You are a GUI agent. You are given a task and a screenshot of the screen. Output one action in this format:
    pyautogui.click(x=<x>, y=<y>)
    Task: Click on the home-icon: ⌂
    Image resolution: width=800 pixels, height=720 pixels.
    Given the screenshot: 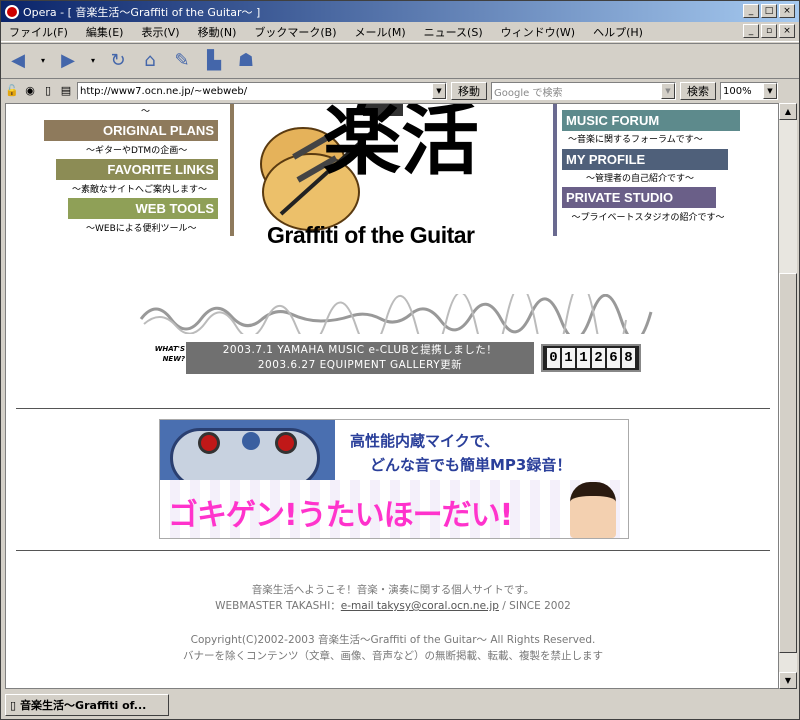 What is the action you would take?
    pyautogui.click(x=150, y=61)
    